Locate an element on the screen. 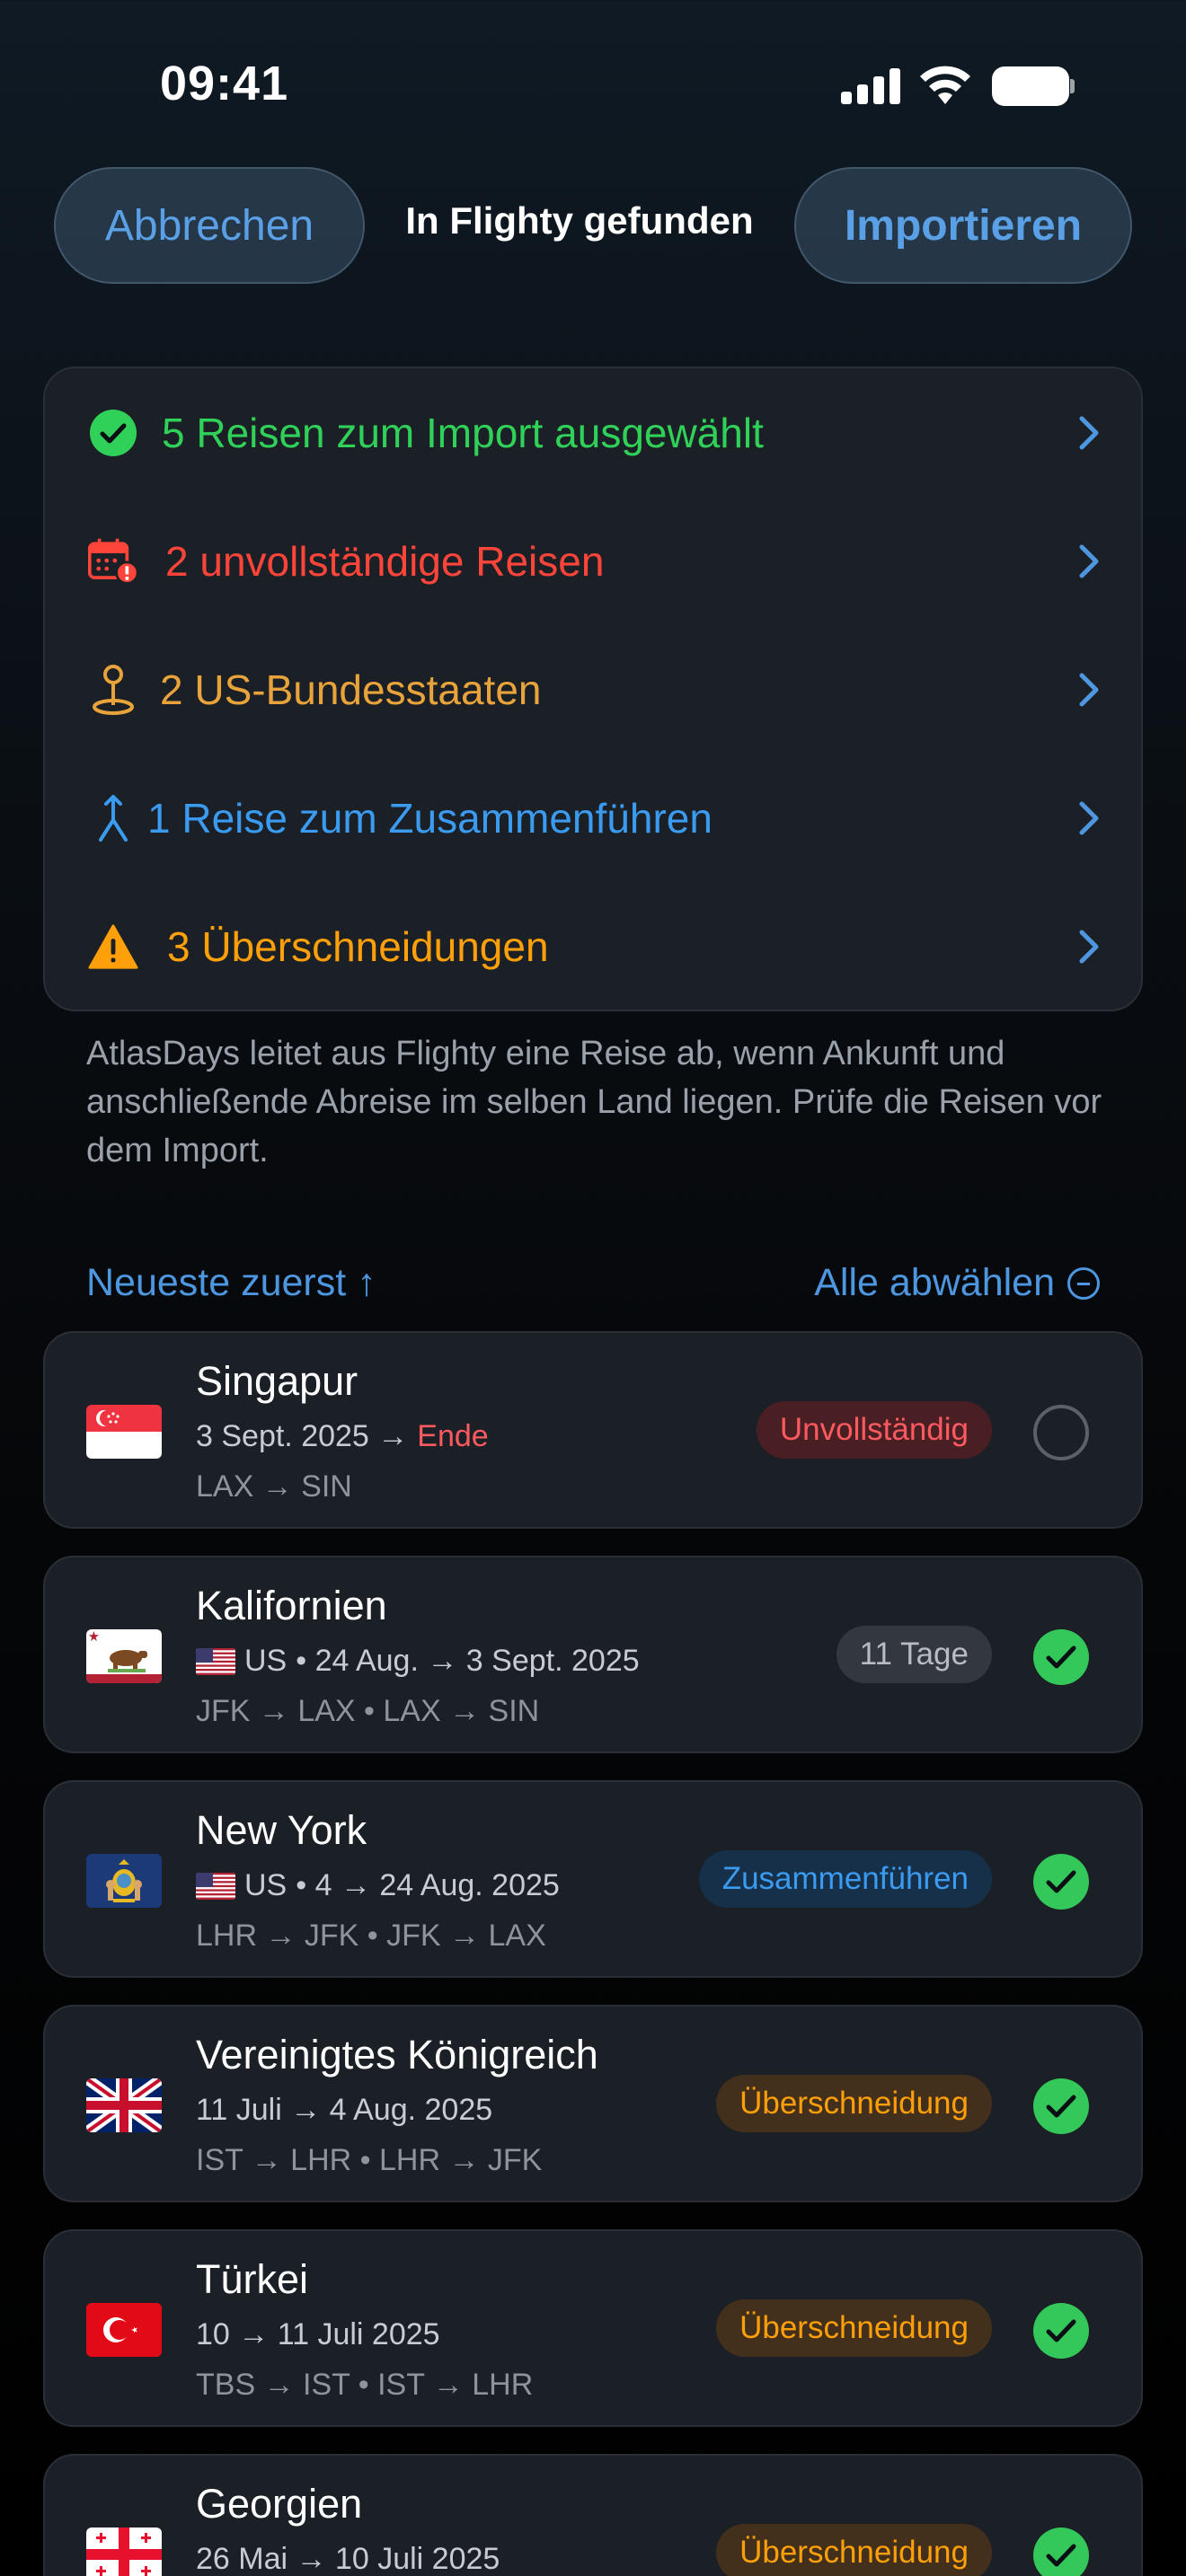 The width and height of the screenshot is (1186, 2576). singapore-flag-icon is located at coordinates (124, 1432).